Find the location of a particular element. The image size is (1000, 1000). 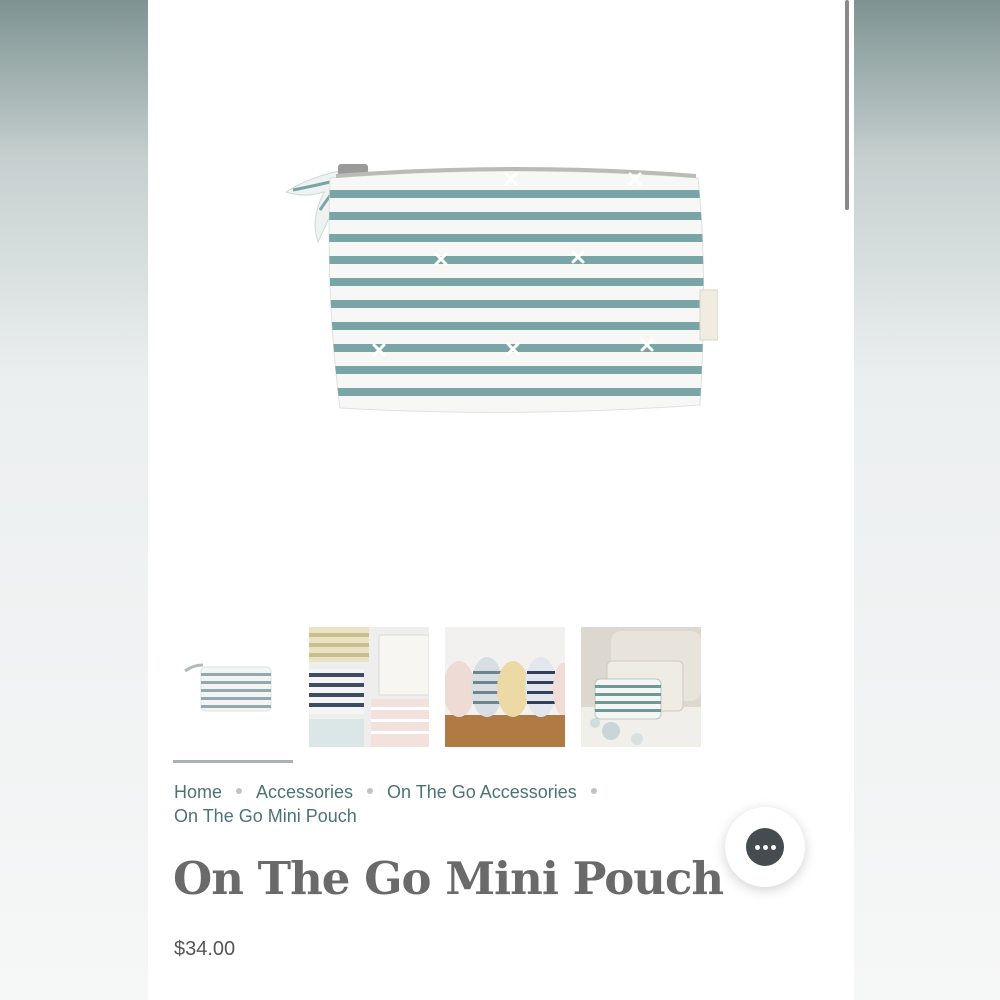

product-main-image is located at coordinates (468, 295).